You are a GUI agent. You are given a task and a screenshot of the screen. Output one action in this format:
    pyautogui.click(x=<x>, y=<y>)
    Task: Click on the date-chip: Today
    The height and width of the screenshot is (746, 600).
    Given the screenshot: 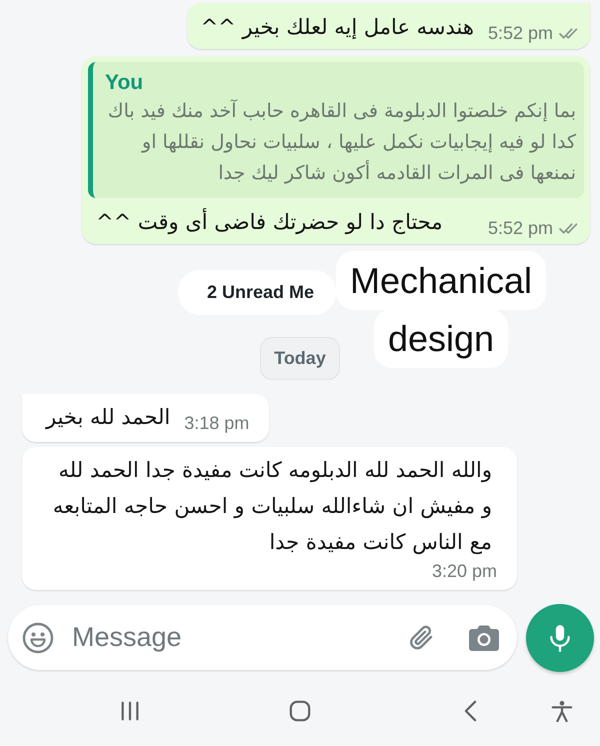 What is the action you would take?
    pyautogui.click(x=300, y=358)
    